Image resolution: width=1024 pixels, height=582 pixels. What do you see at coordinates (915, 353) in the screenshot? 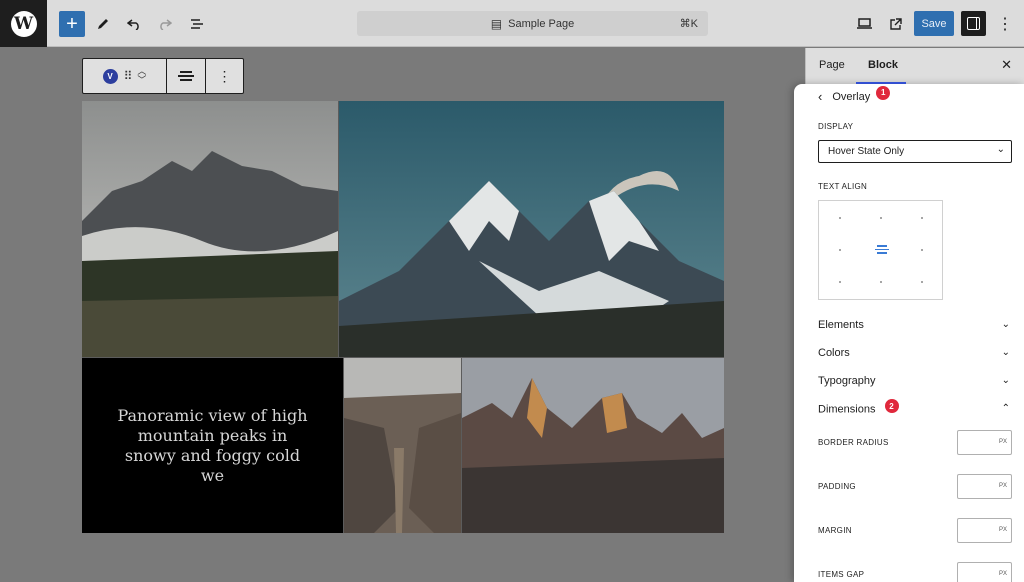
I see `colors-section-toggle: Colors ⌄` at bounding box center [915, 353].